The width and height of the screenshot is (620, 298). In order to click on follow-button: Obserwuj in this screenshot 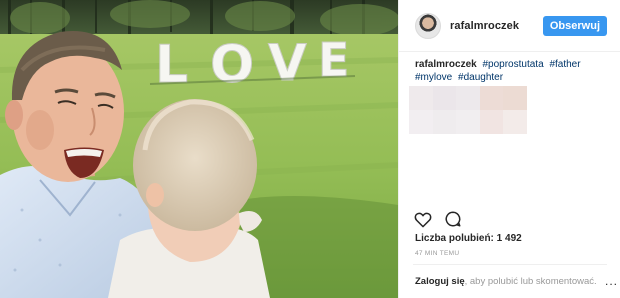, I will do `click(574, 25)`.